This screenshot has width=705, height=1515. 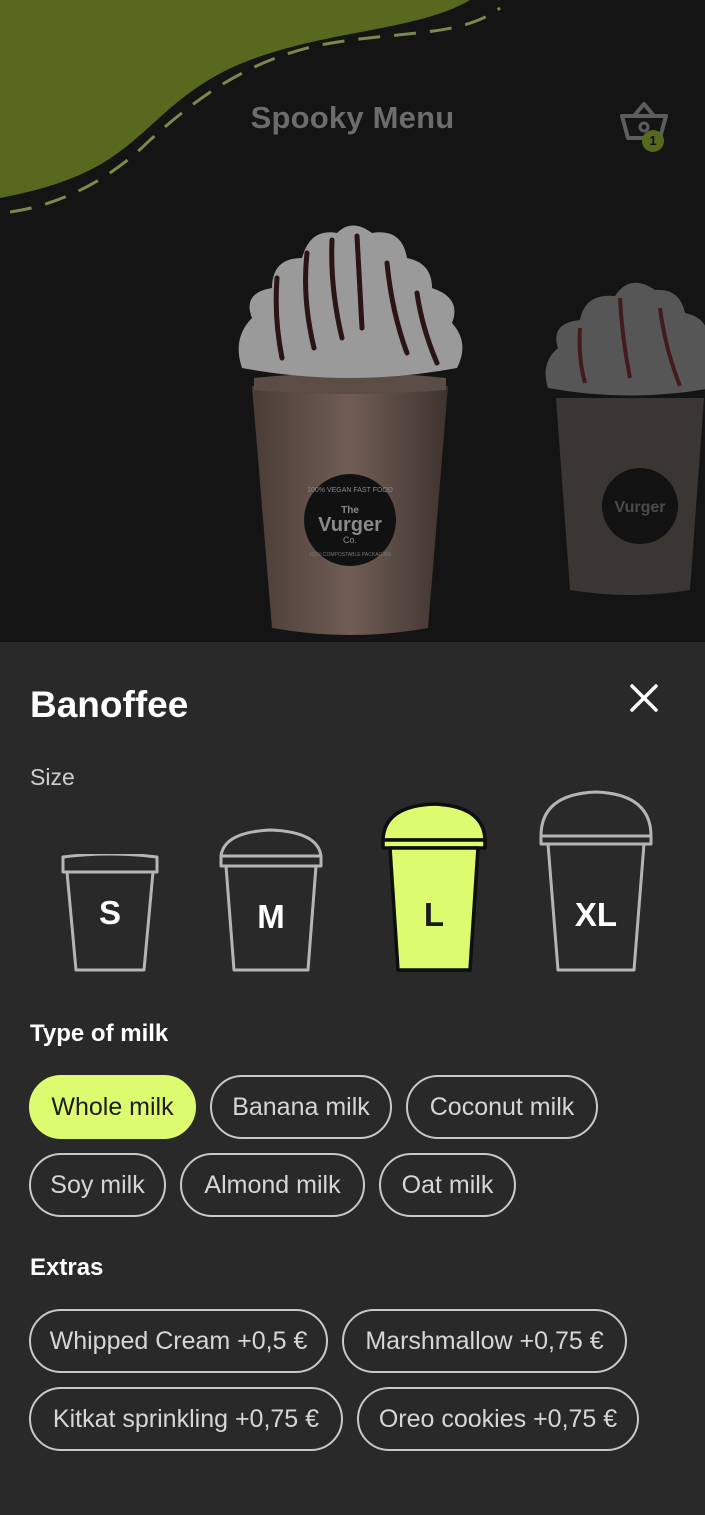 I want to click on size-option-s: S, so click(x=110, y=913).